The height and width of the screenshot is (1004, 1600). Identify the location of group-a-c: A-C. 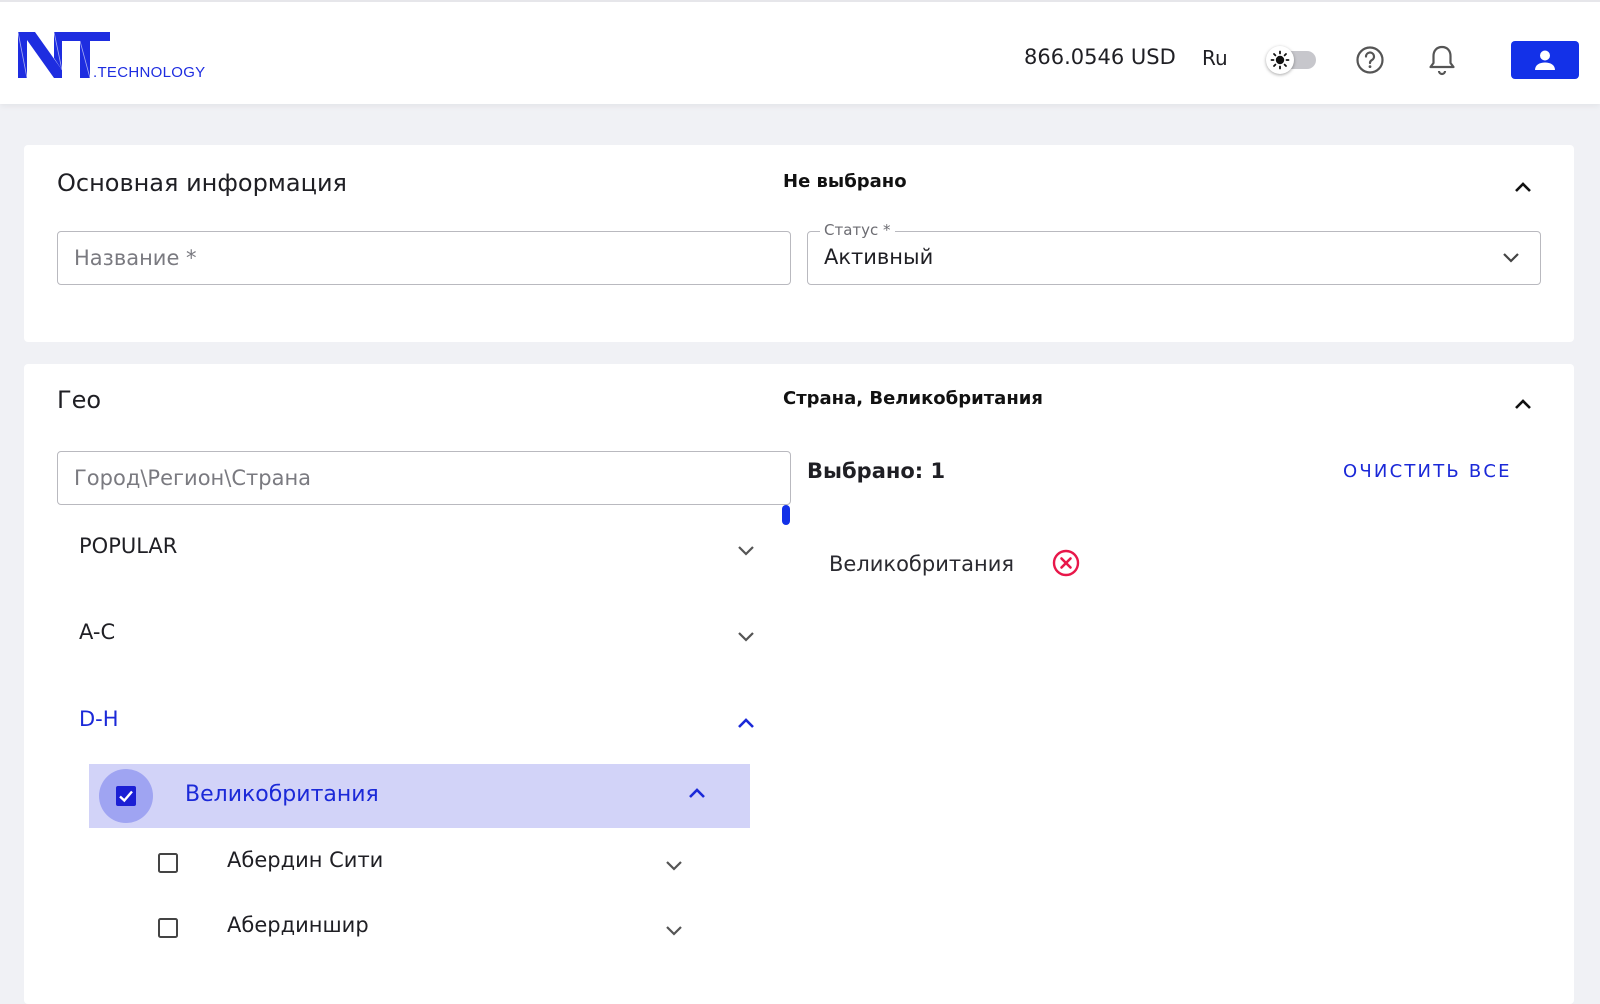
(97, 632).